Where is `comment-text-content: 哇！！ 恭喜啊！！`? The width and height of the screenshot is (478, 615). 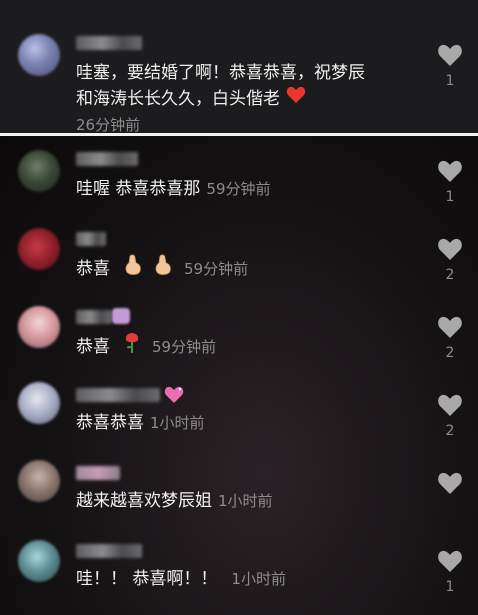 comment-text-content: 哇！！ 恭喜啊！！ is located at coordinates (147, 579).